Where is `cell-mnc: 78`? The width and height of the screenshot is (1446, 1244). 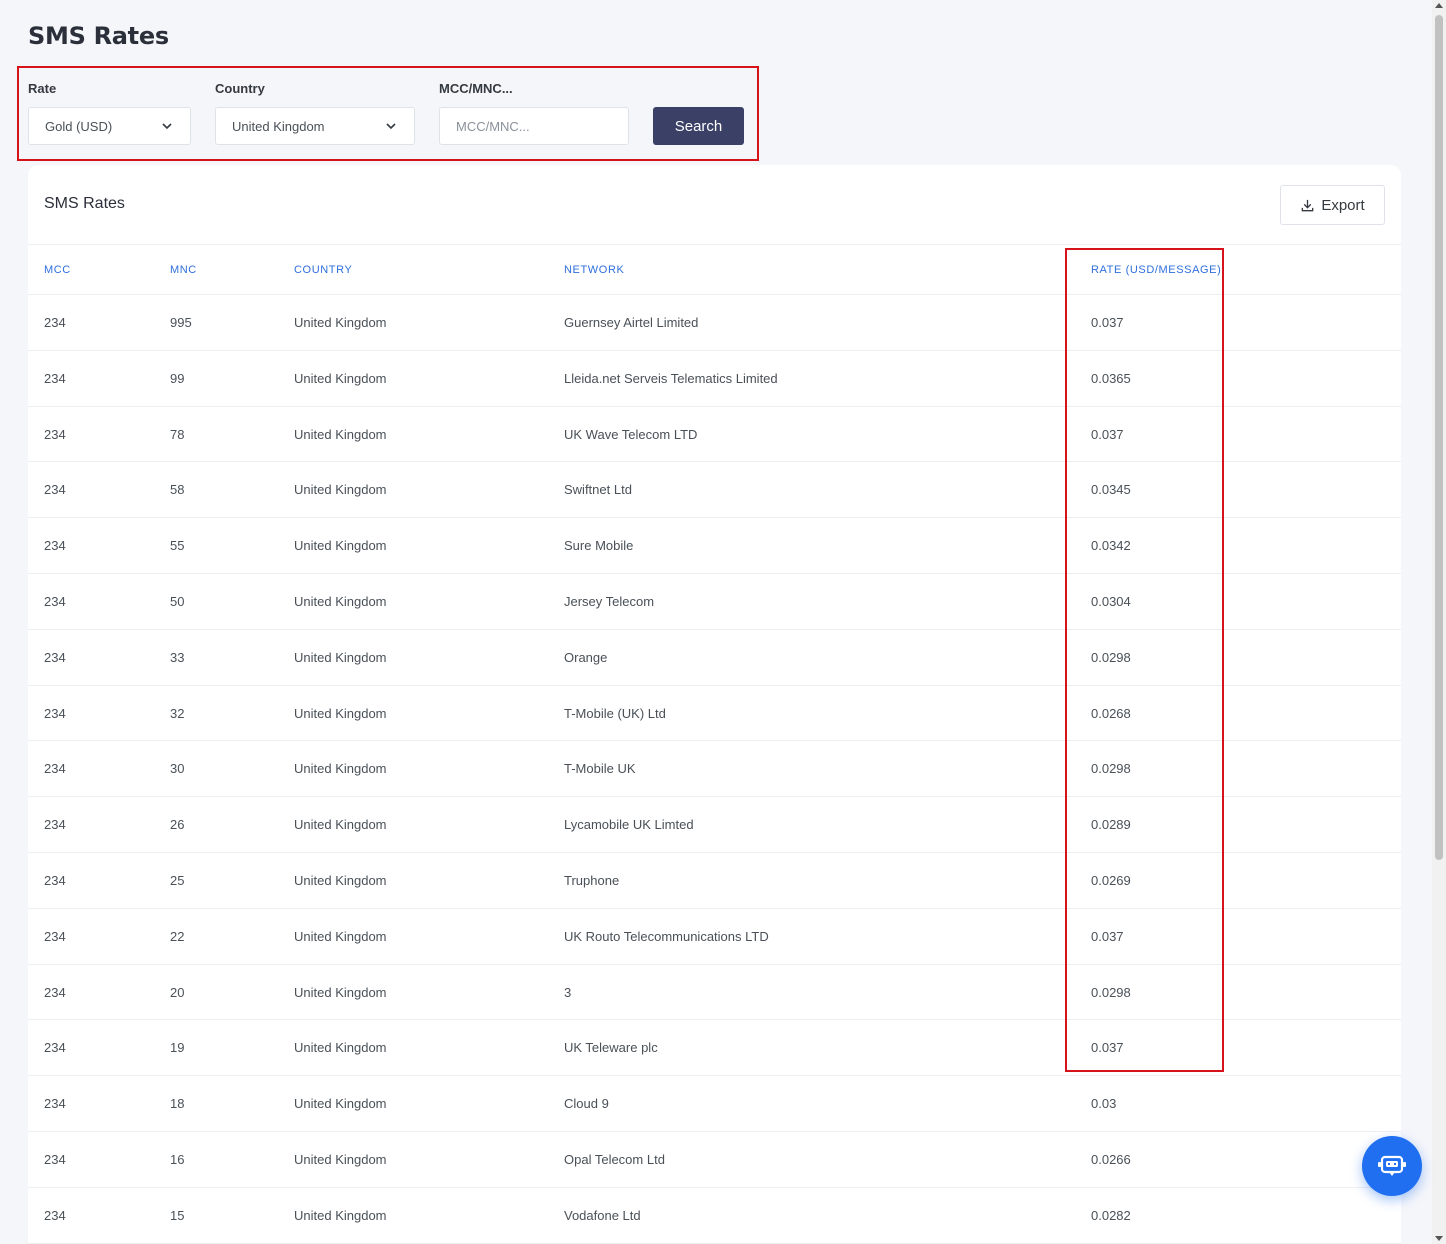
cell-mnc: 78 is located at coordinates (177, 434).